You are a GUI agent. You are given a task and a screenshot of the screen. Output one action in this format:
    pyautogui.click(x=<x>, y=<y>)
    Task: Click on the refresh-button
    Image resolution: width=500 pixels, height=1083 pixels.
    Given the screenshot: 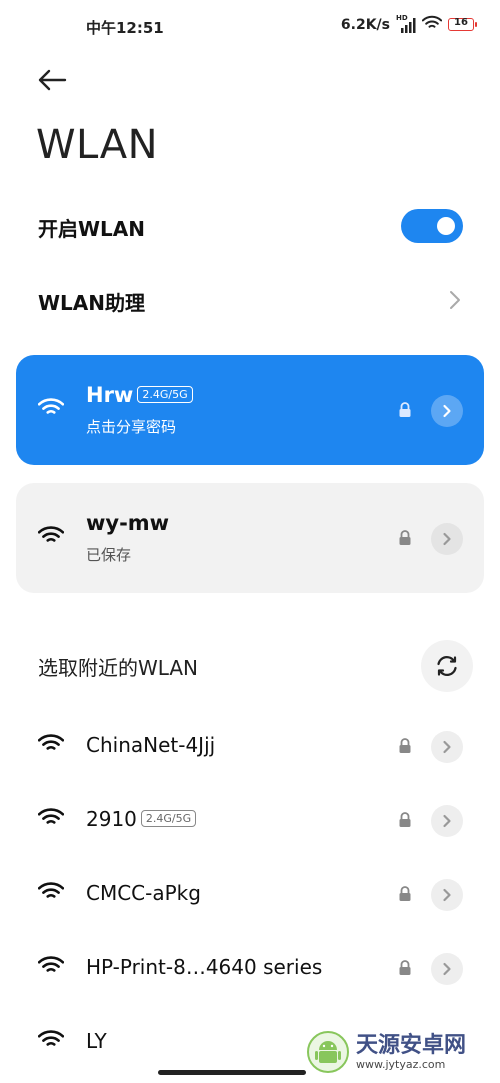 What is the action you would take?
    pyautogui.click(x=447, y=666)
    